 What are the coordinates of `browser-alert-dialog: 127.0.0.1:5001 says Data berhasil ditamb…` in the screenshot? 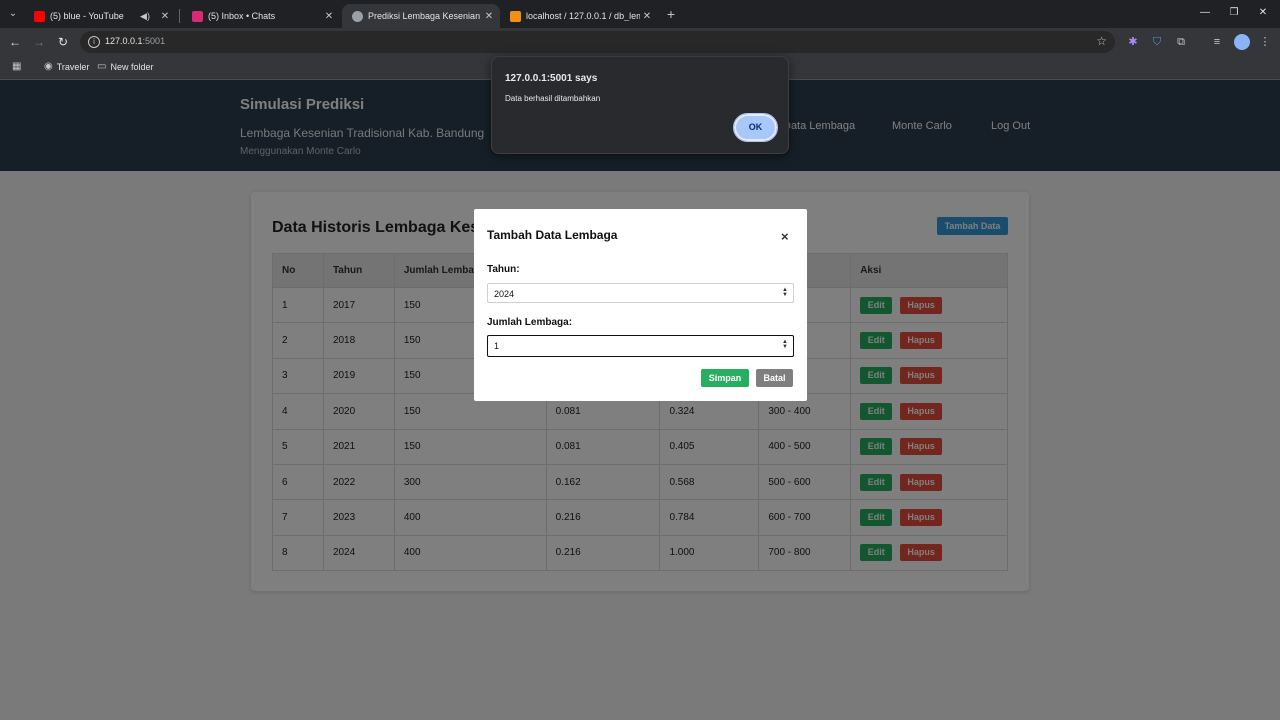 It's located at (640, 105).